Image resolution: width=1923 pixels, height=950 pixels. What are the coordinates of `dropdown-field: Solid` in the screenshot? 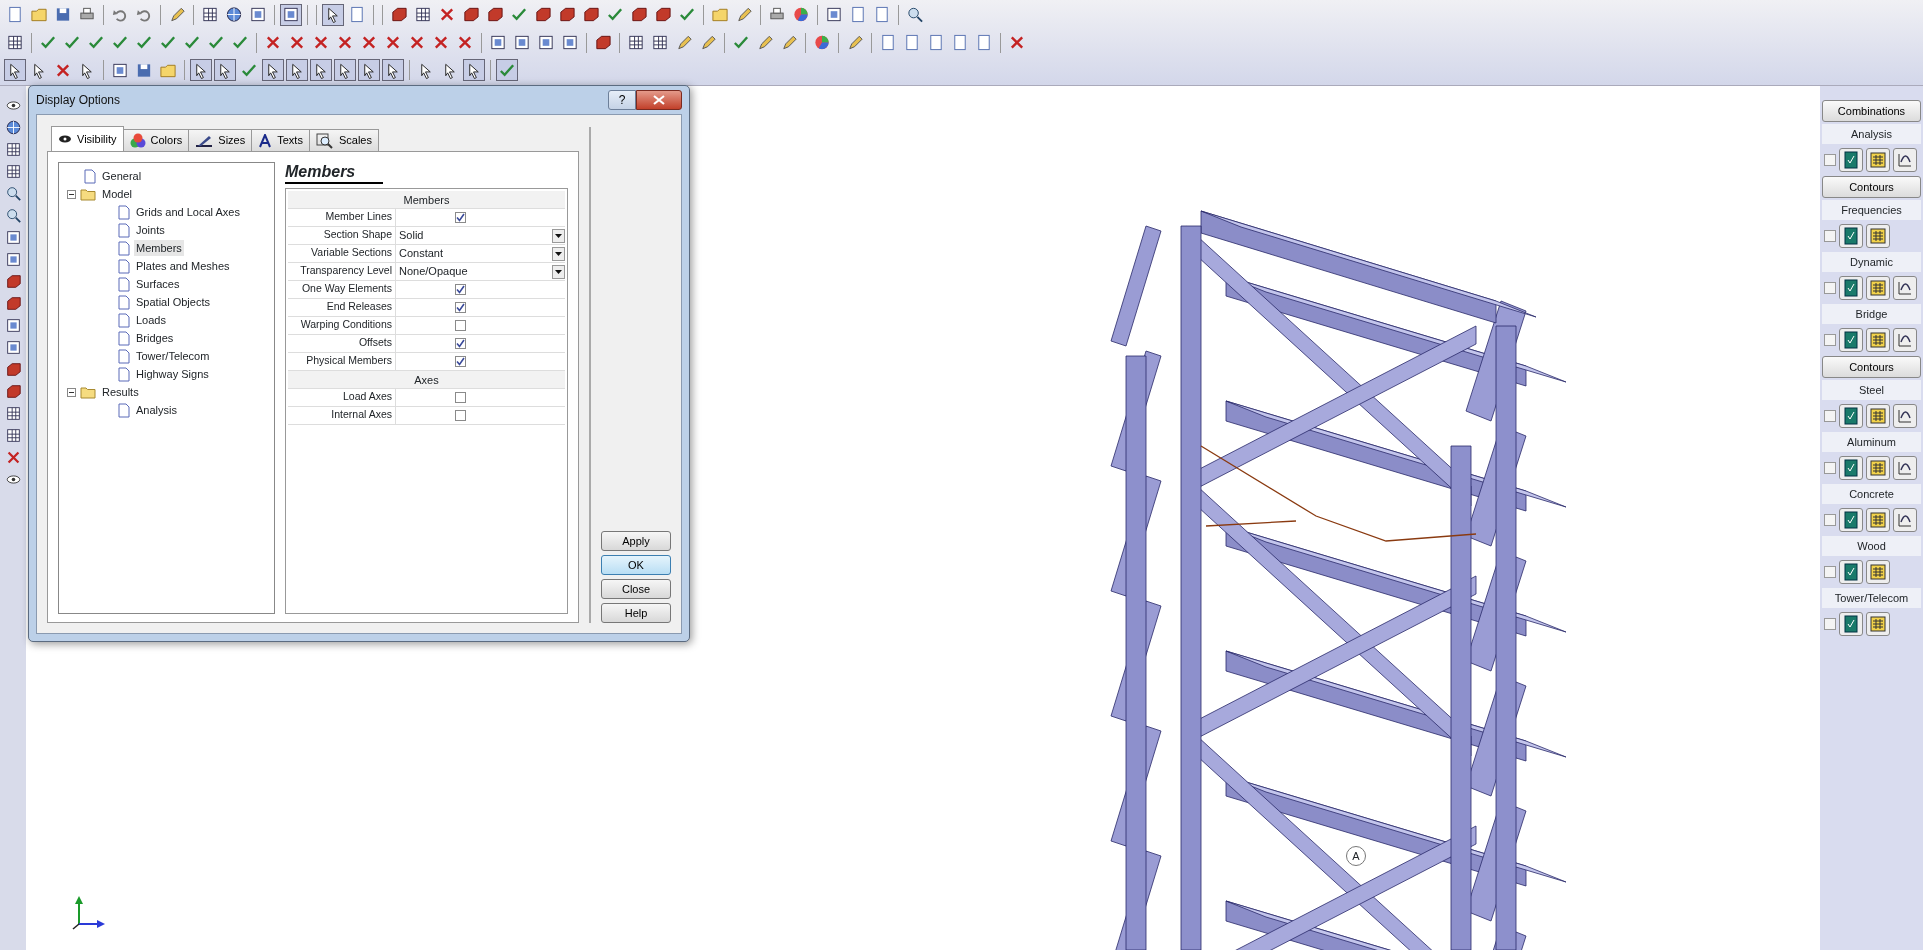 It's located at (480, 235).